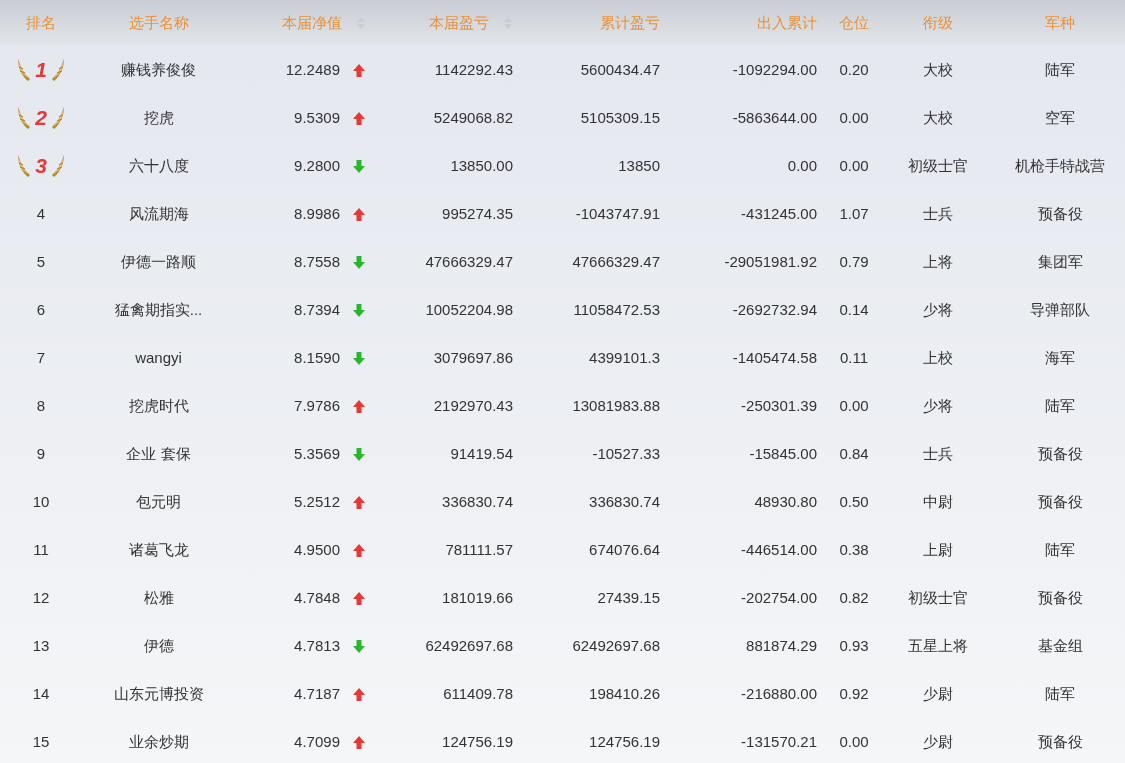  I want to click on net-value-cell-text: 7.9786, so click(317, 405).